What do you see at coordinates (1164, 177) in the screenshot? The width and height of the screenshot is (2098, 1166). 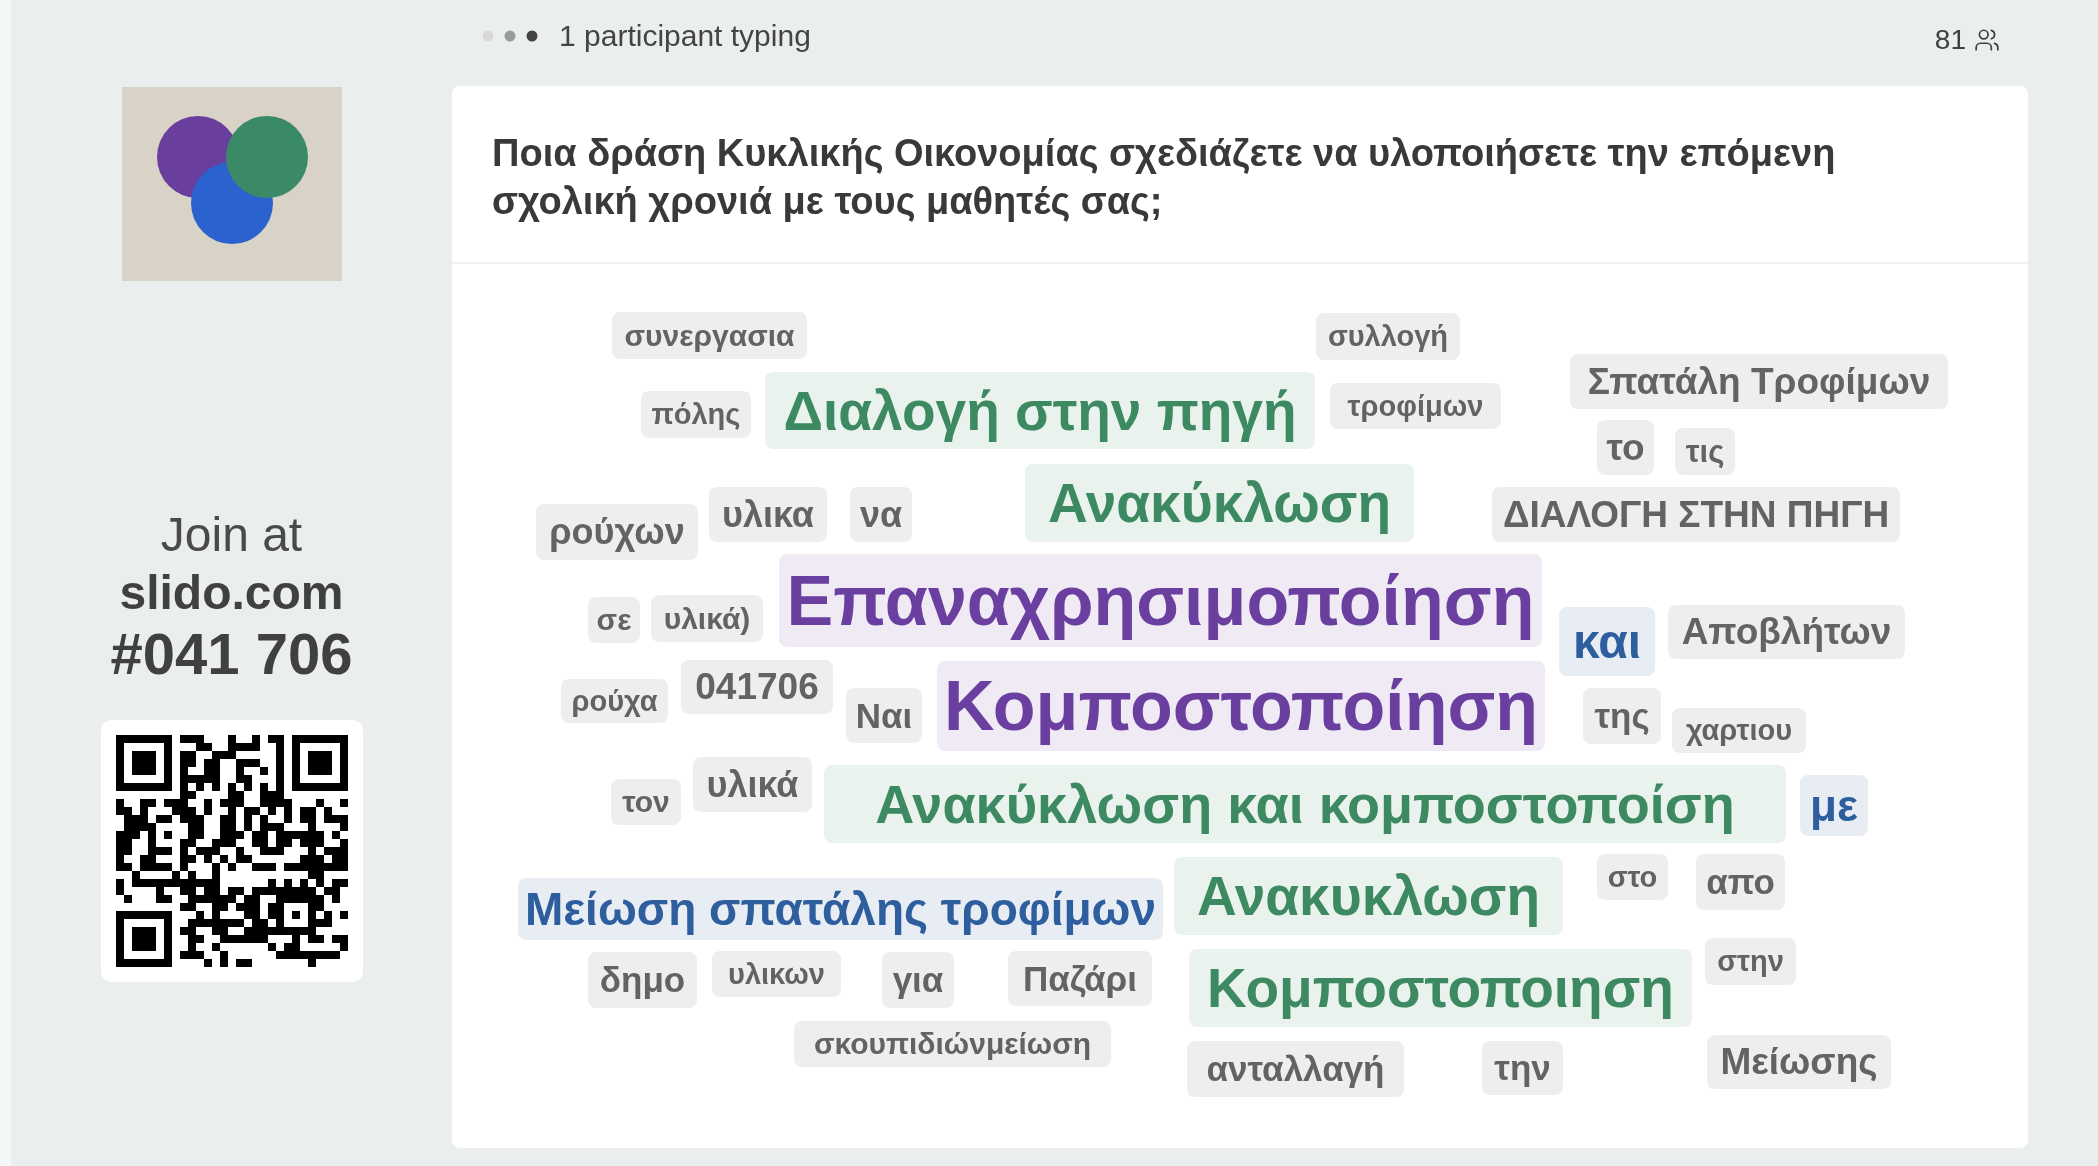 I see `poll-question: Ποια δράση Κυκλικής Οικονομίας σχεδιάζετε να υλοποιήσετε την επόμενη σχολική χρονιά με τους μαθητές σας;` at bounding box center [1164, 177].